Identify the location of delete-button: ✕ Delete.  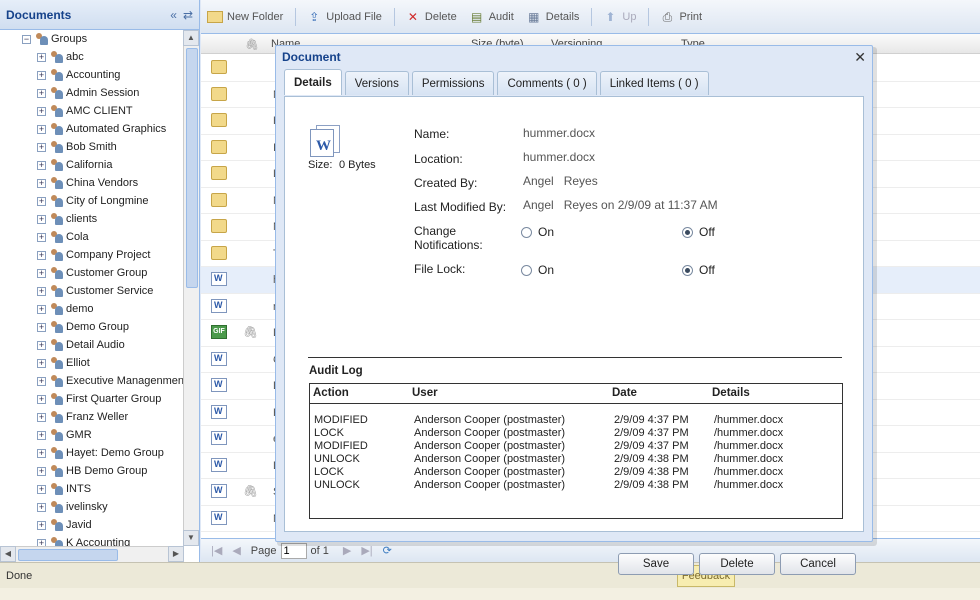
(431, 17).